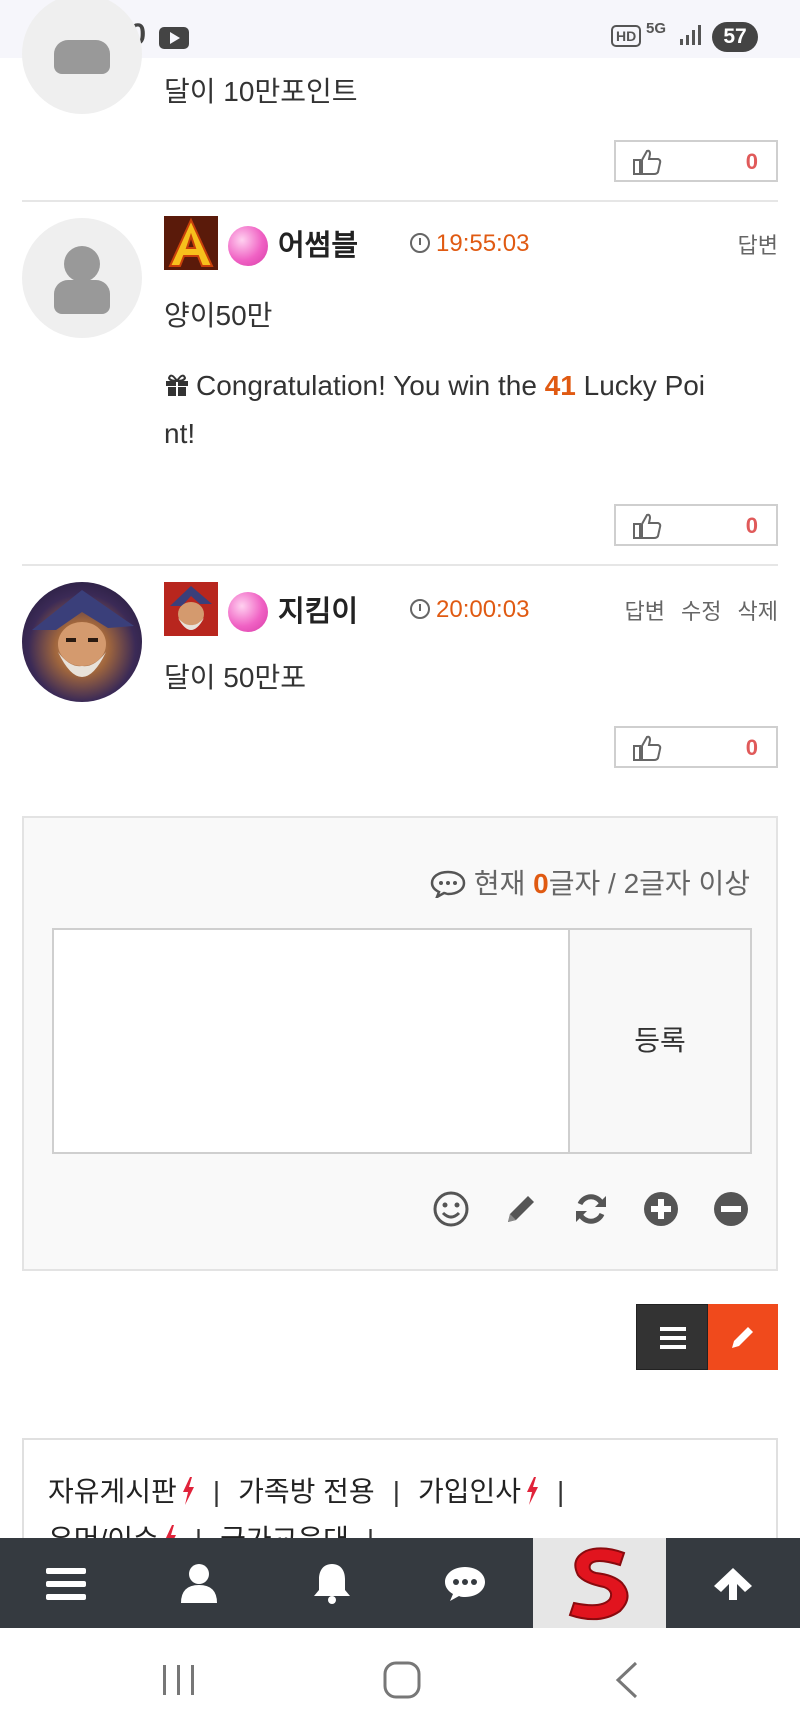  I want to click on recent-apps-icon, so click(179, 1680).